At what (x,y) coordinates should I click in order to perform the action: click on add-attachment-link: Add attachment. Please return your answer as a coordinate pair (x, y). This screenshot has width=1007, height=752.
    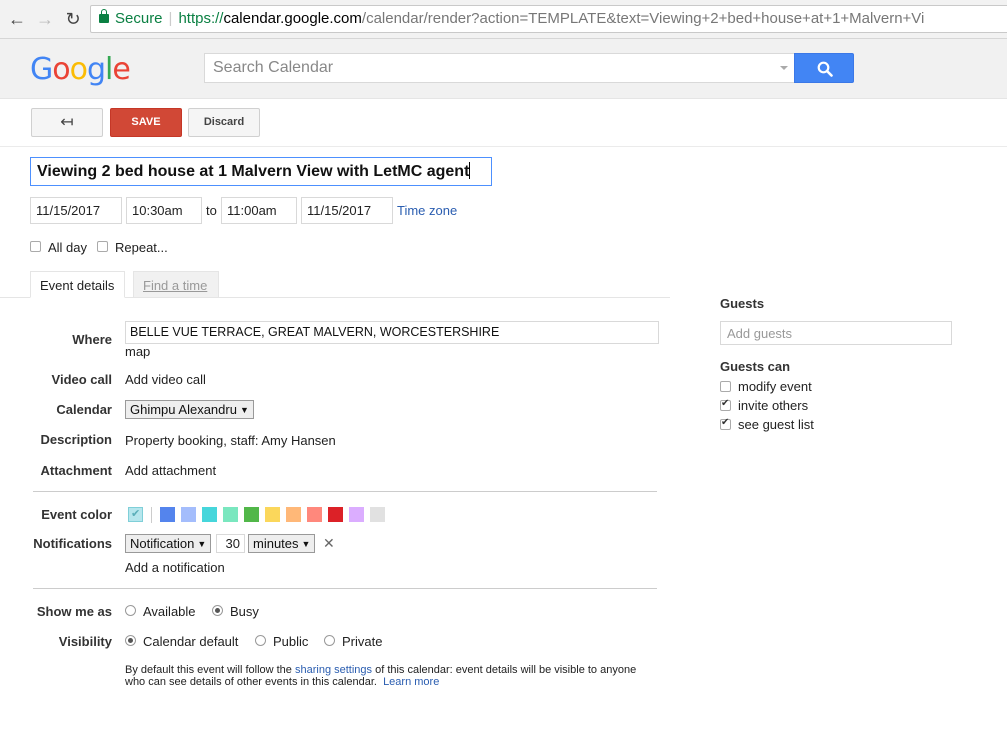
    Looking at the image, I should click on (170, 470).